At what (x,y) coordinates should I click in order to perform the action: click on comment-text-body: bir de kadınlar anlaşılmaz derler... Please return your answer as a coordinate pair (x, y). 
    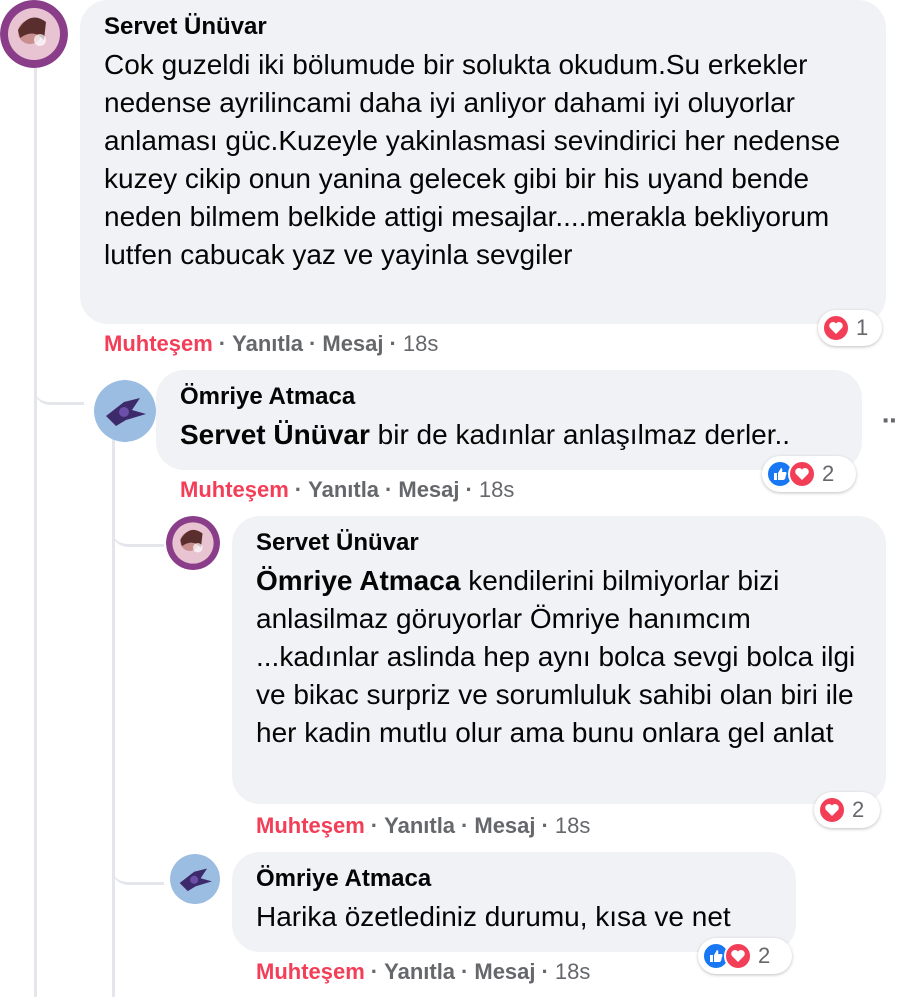
    Looking at the image, I should click on (584, 434).